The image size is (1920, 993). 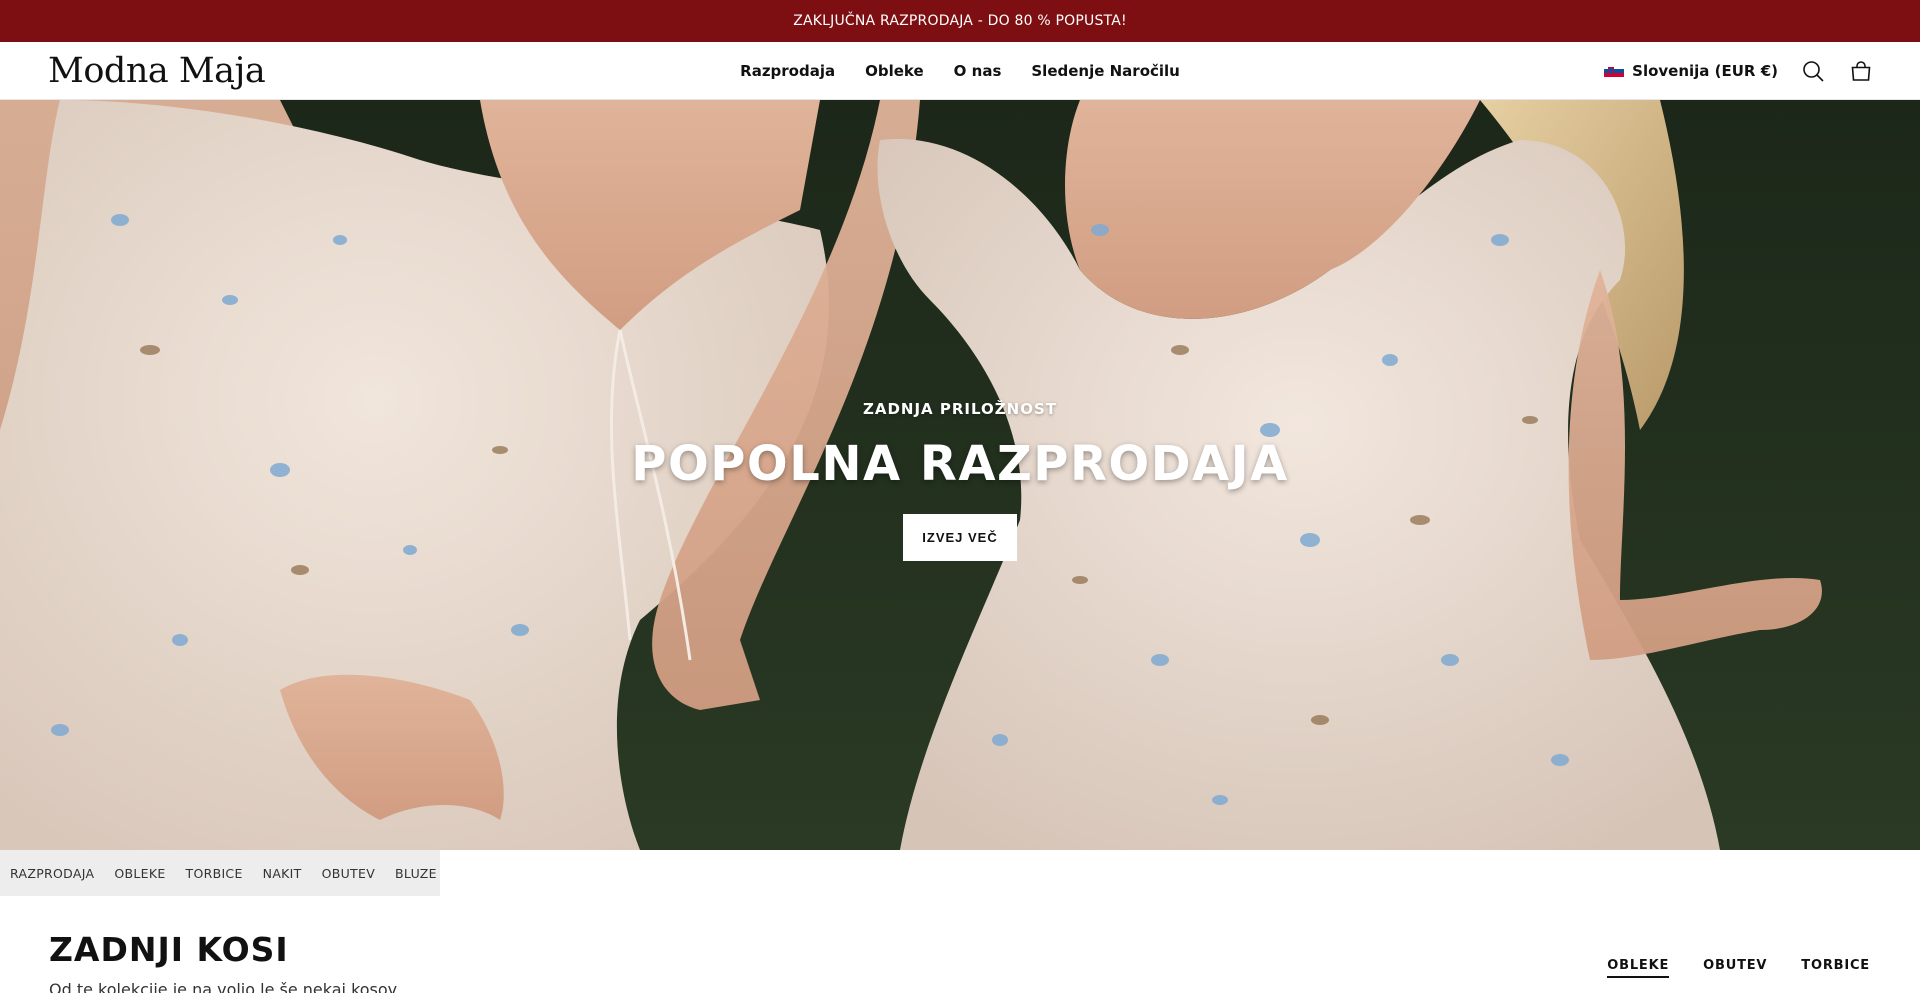 I want to click on category-item-torbice: TORBICE, so click(x=214, y=873).